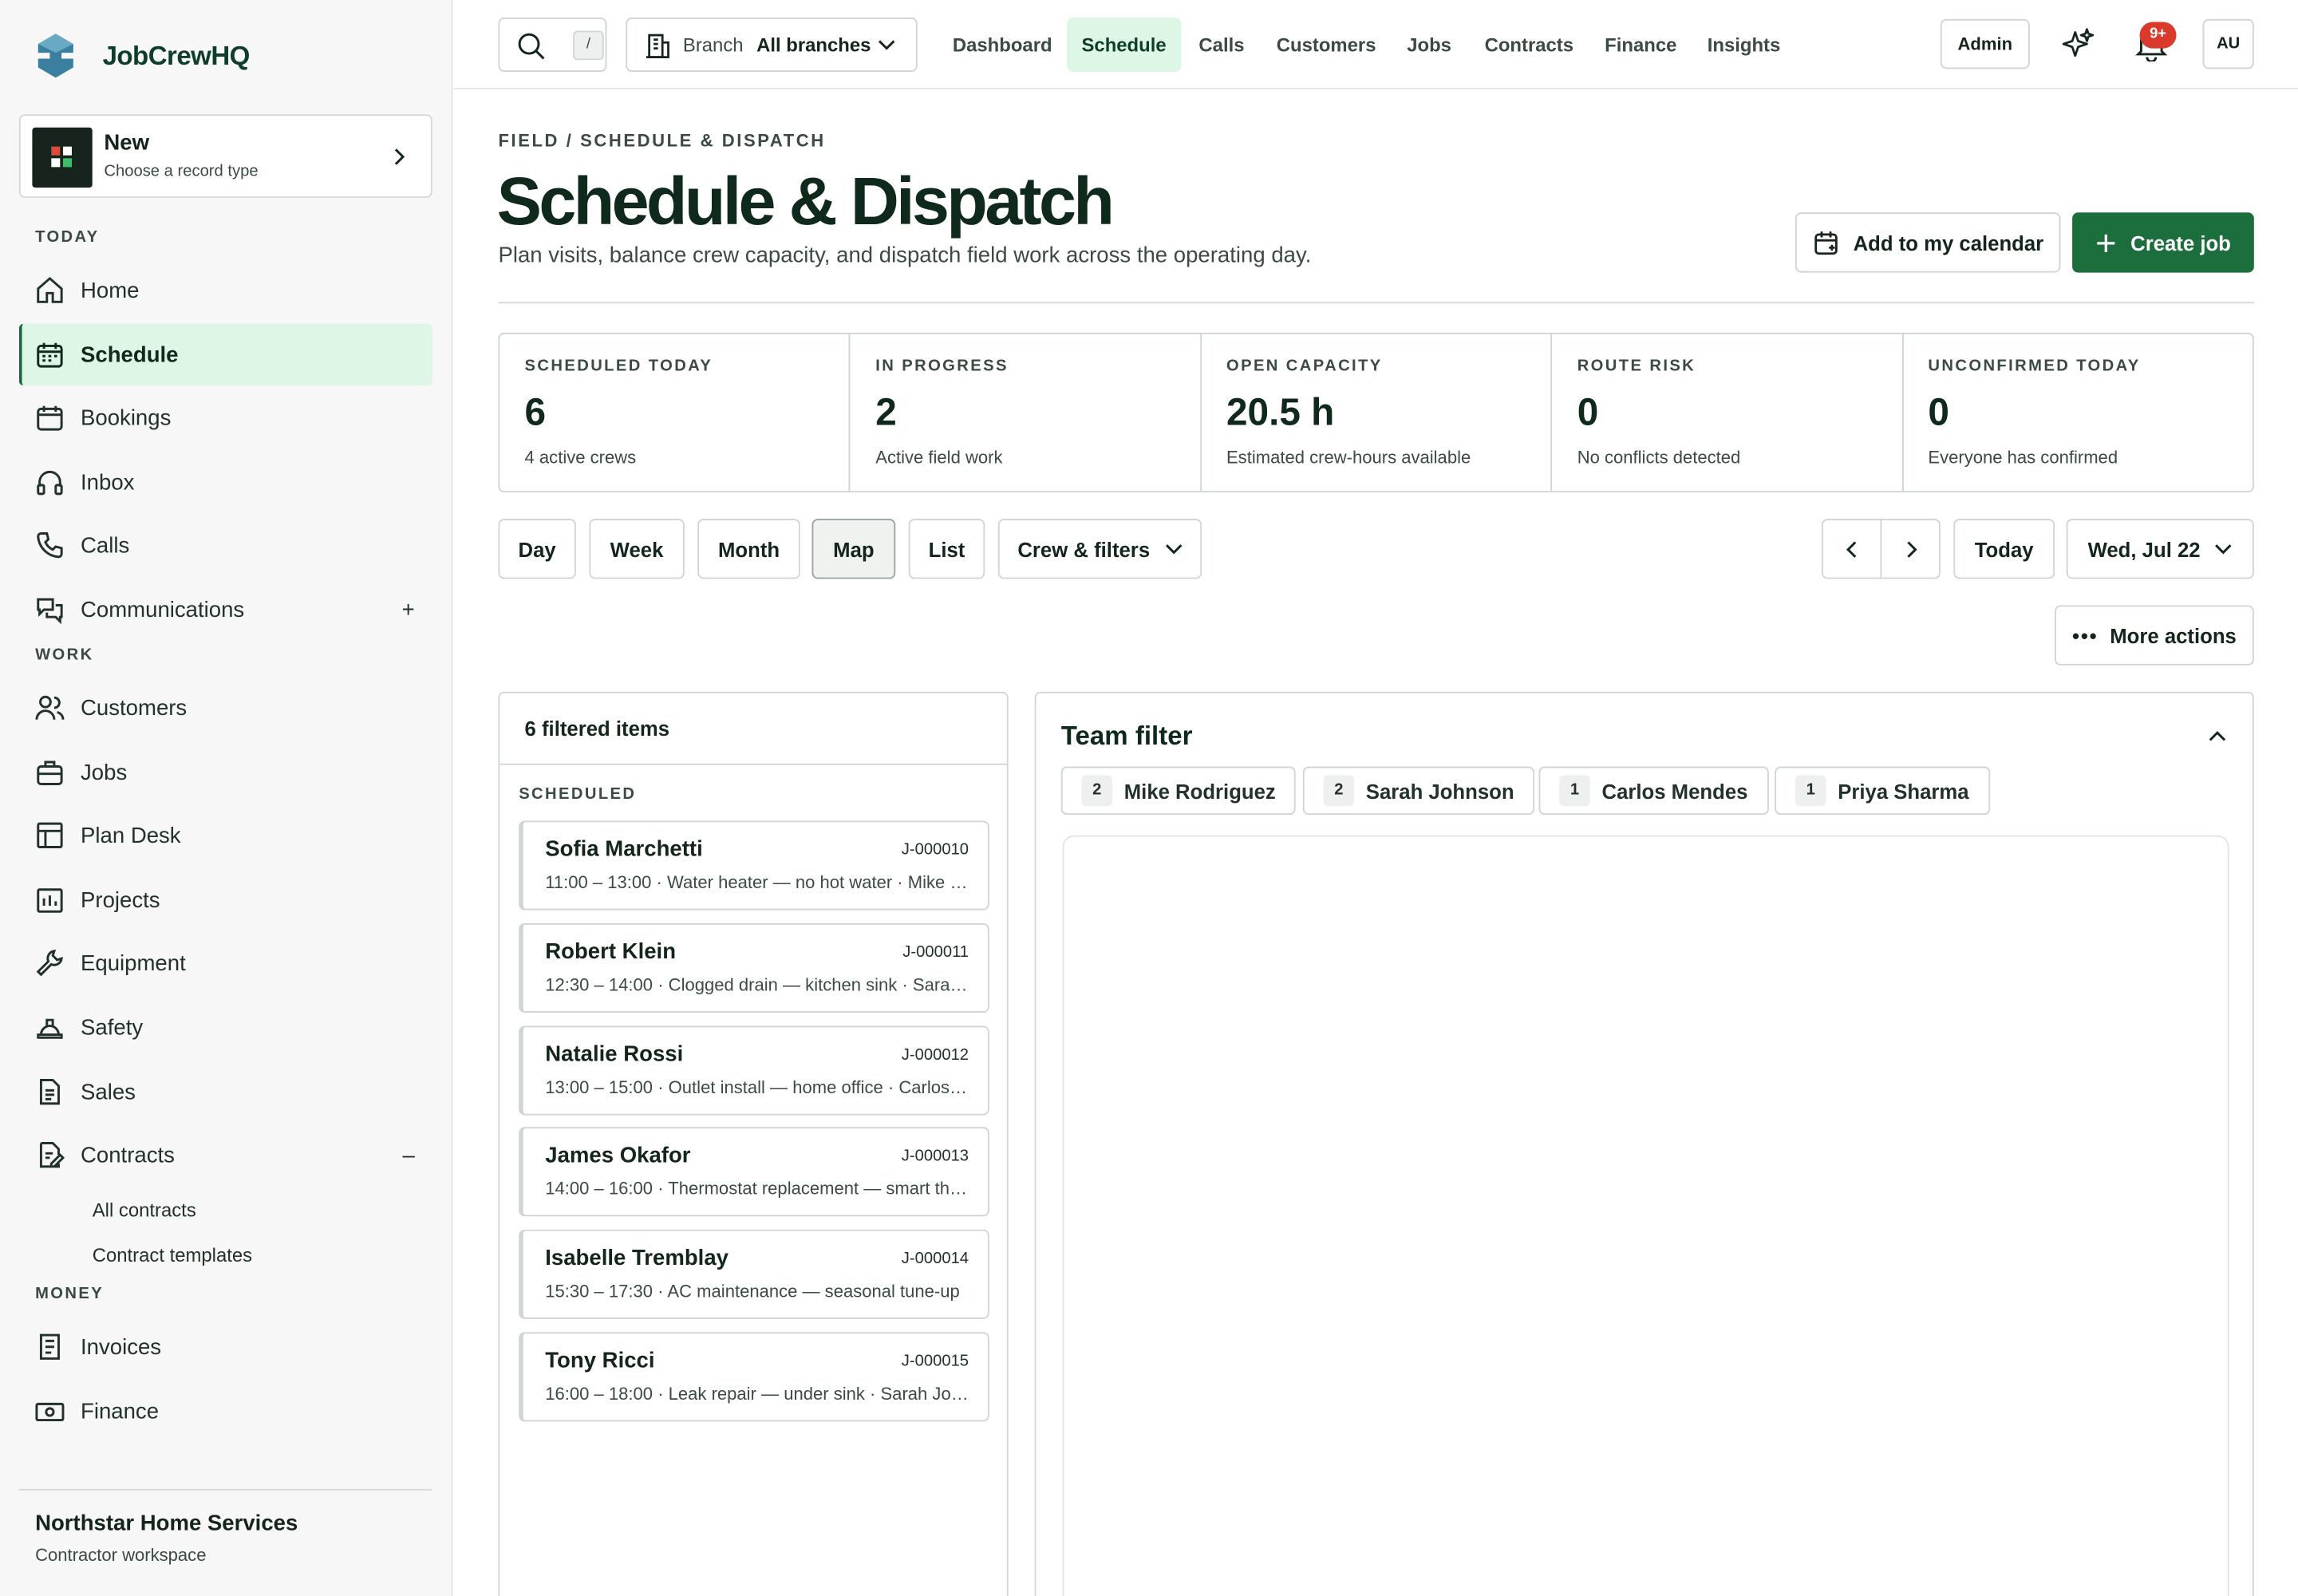 The height and width of the screenshot is (1596, 2298). I want to click on tab-jobs: Jobs, so click(1429, 45).